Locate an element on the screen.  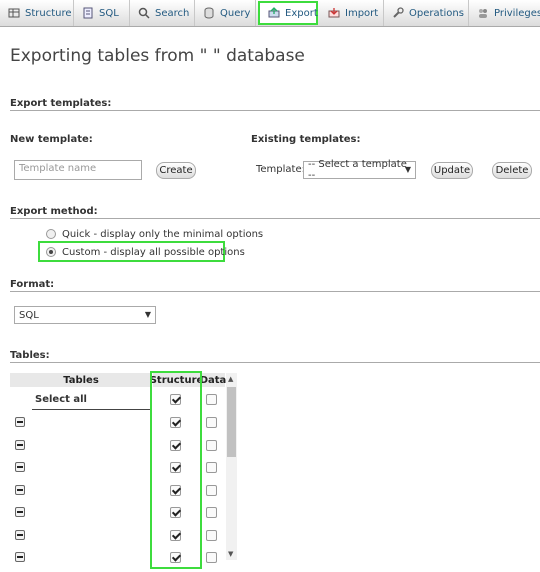
page-title: Exporting tables from " " database is located at coordinates (157, 56).